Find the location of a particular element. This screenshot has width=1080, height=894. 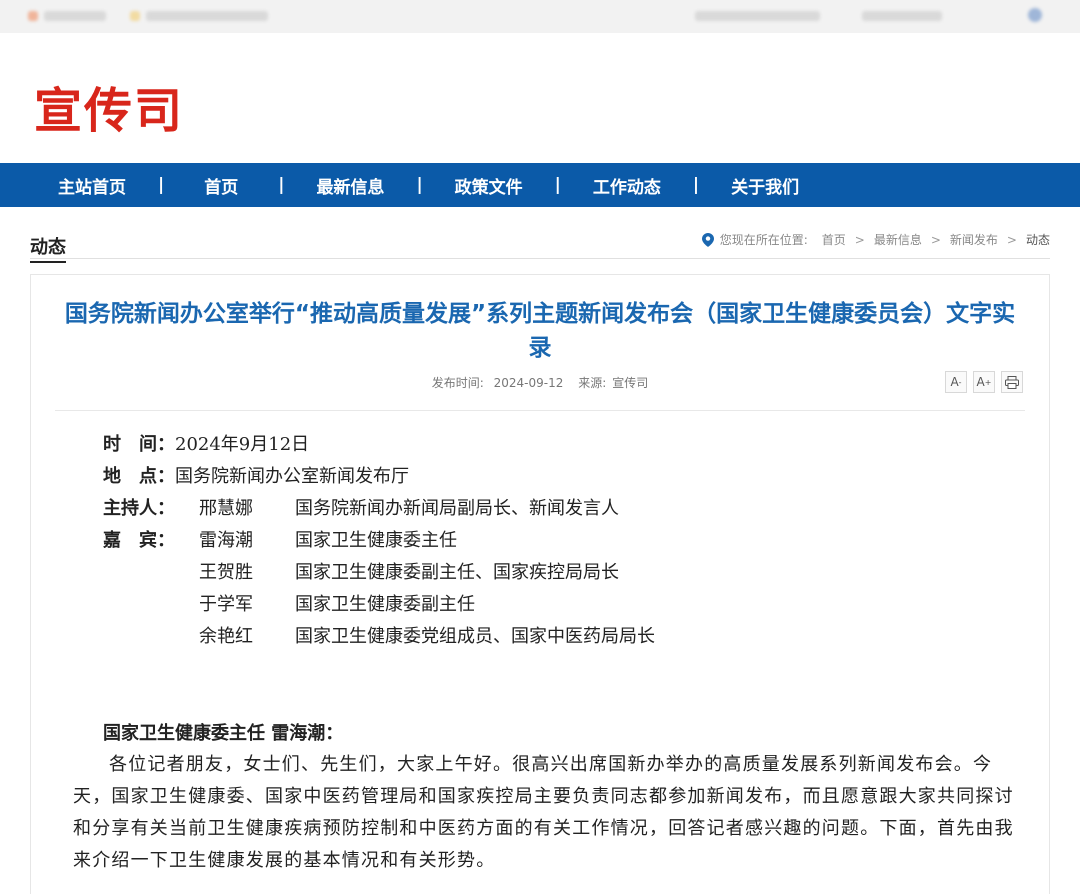

location-pin-icon is located at coordinates (707, 239).